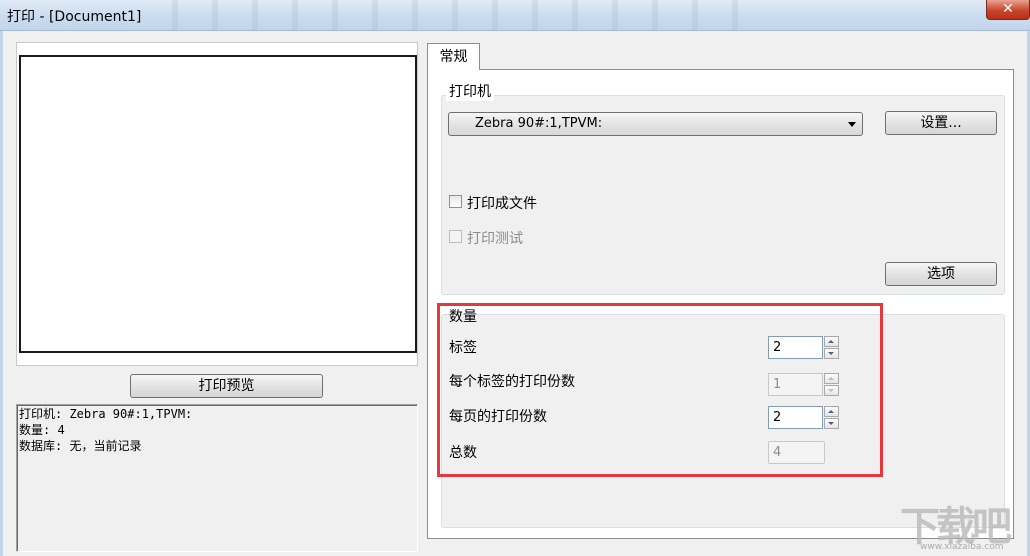 The width and height of the screenshot is (1030, 556). What do you see at coordinates (655, 124) in the screenshot?
I see `printer-select: Zebra 90#:1,TPVM:` at bounding box center [655, 124].